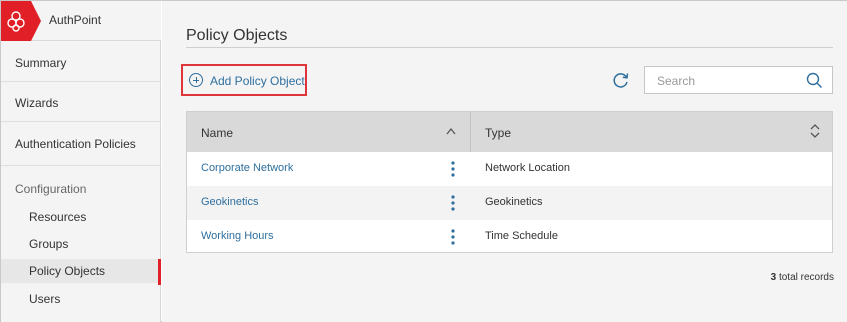  I want to click on brand-header: AuthPoint, so click(81, 21).